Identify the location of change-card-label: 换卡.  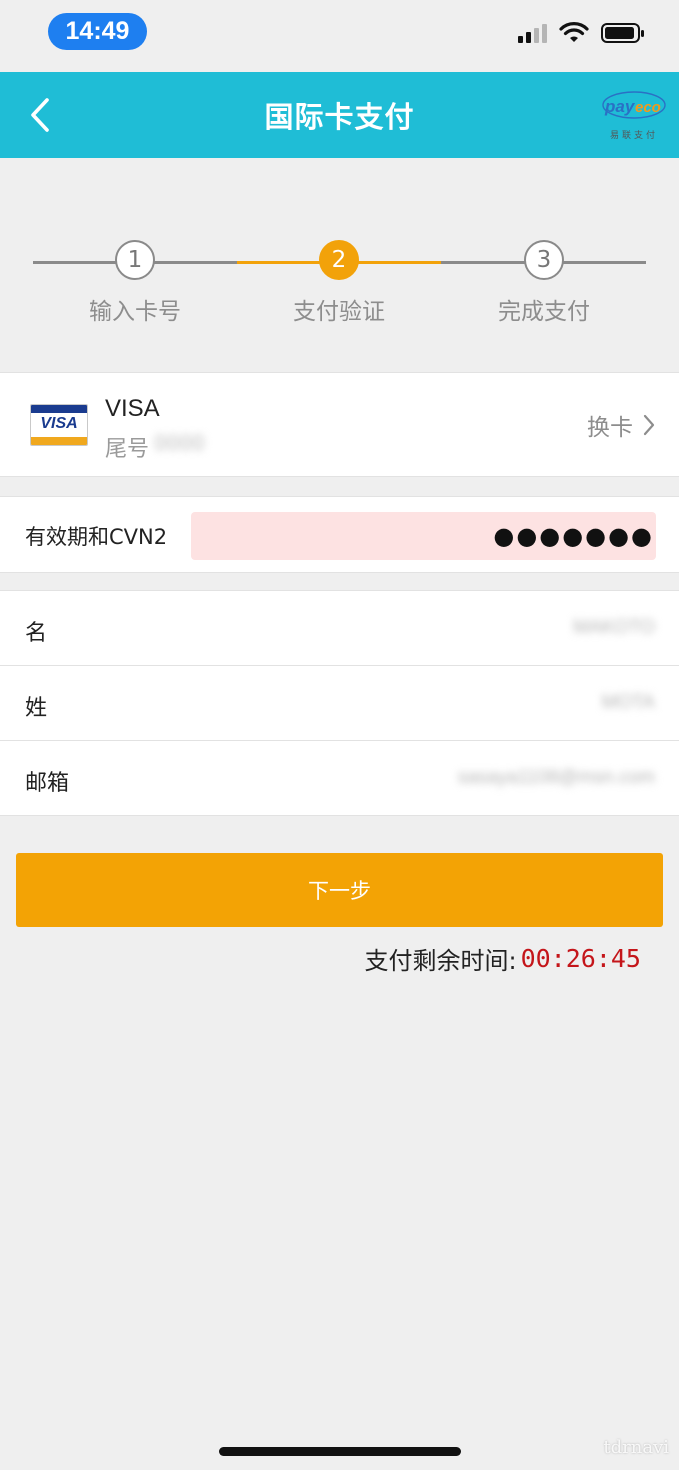
(610, 428).